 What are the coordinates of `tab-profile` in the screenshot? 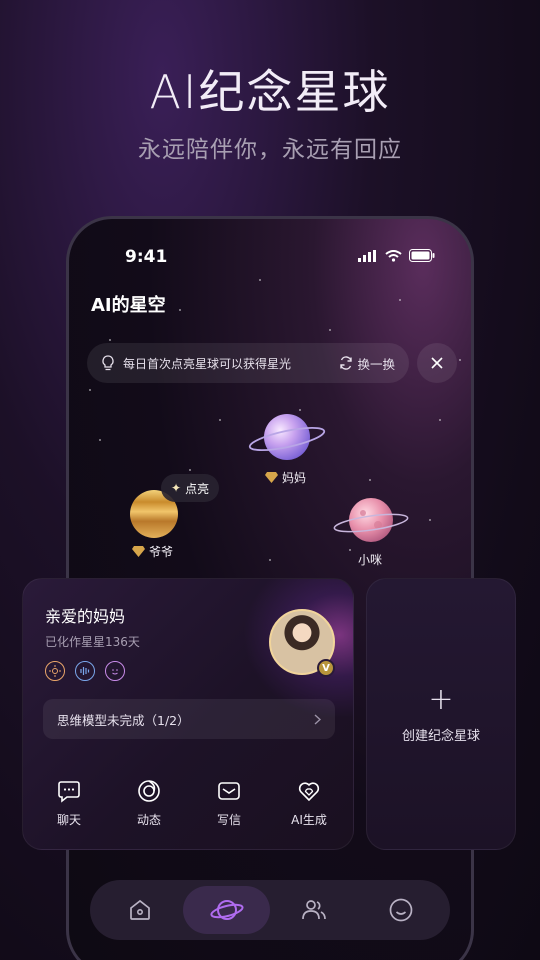 It's located at (400, 910).